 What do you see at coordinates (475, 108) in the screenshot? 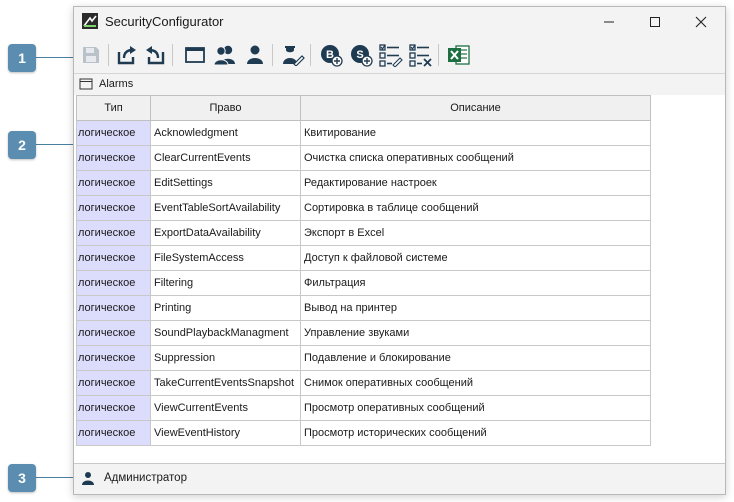
I see `column-header-description: Описание` at bounding box center [475, 108].